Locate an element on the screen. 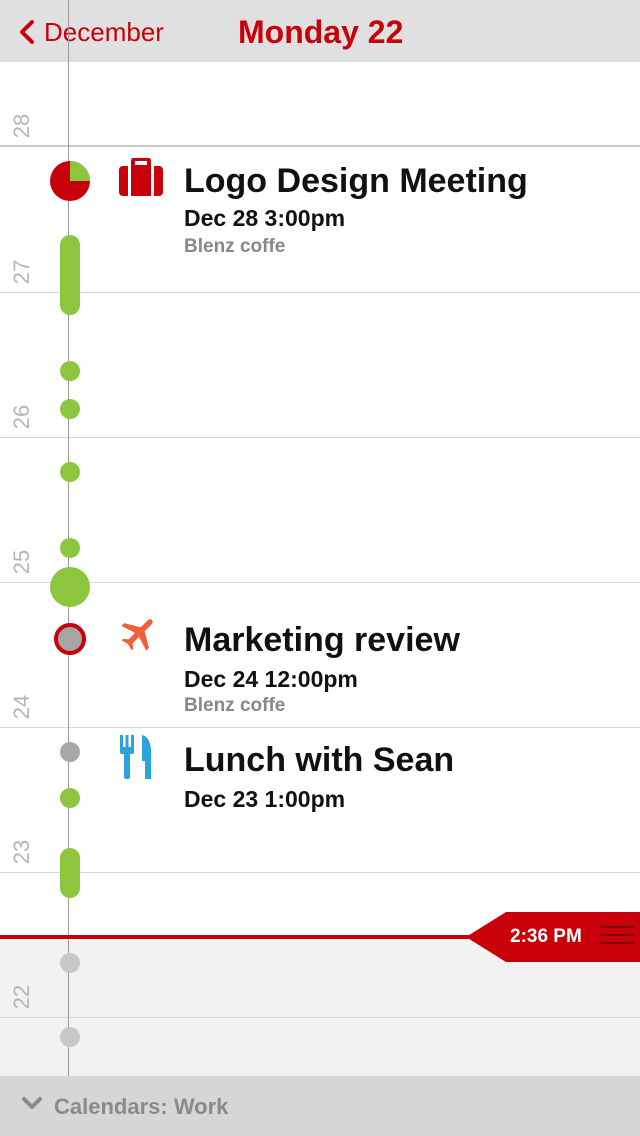  gray-dot-marker is located at coordinates (70, 752).